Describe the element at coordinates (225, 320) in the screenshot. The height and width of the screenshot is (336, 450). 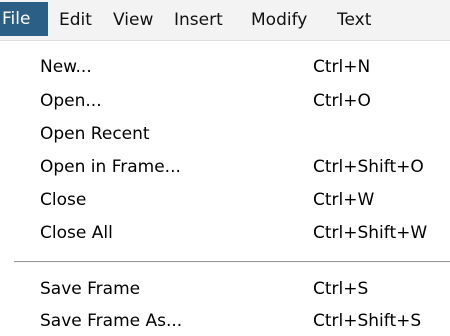
I see `menu-item-save-frame-as: Save Frame As... Ctrl+Shift+S` at that location.